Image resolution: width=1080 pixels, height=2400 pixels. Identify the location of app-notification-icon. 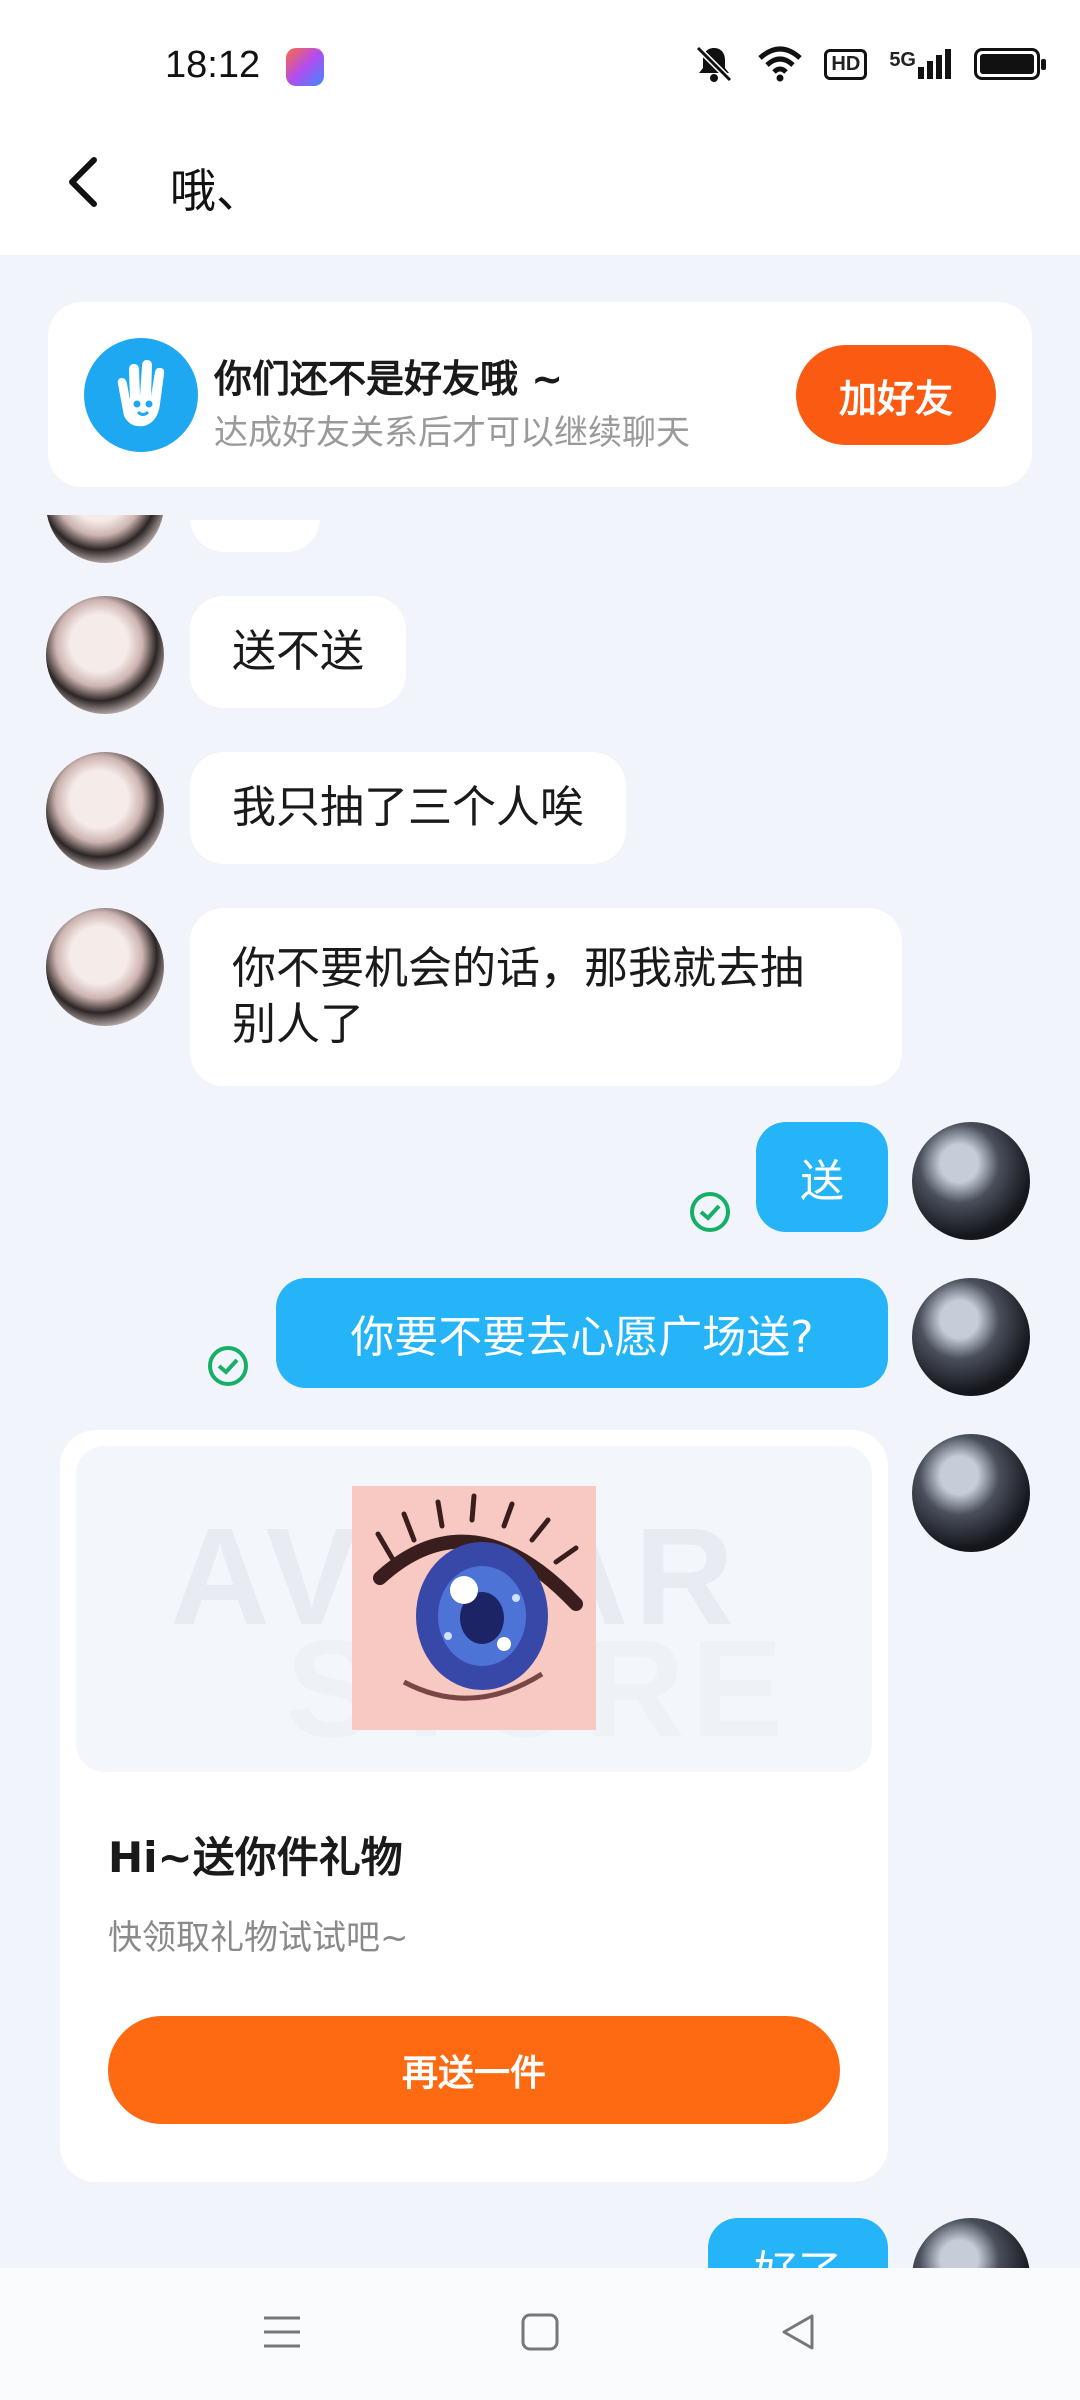
(305, 67).